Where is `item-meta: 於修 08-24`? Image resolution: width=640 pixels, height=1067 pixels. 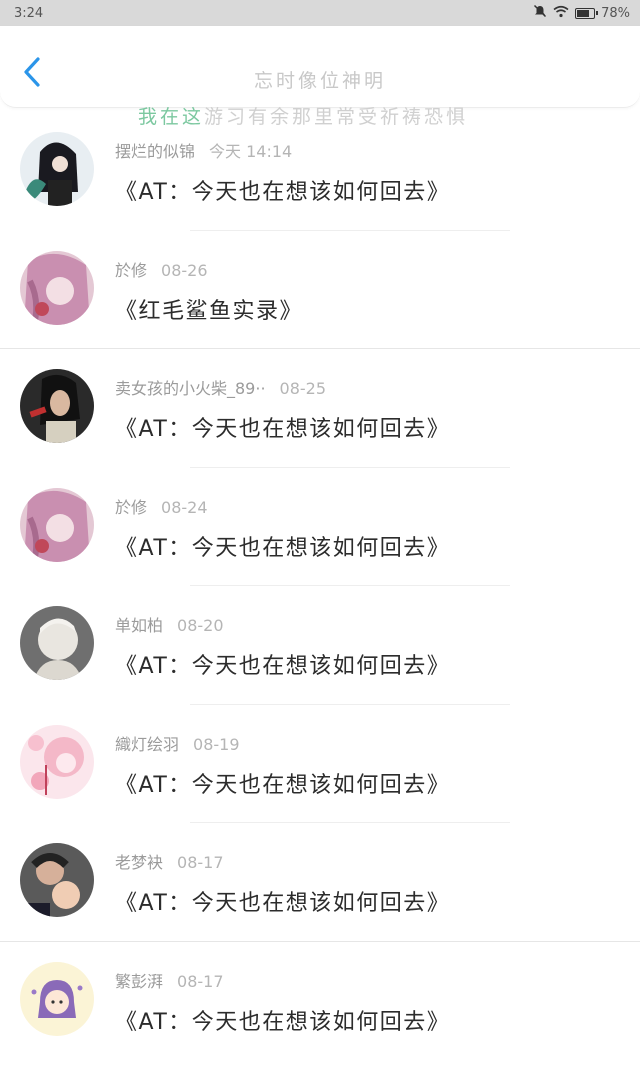
item-meta: 於修 08-24 is located at coordinates (161, 506).